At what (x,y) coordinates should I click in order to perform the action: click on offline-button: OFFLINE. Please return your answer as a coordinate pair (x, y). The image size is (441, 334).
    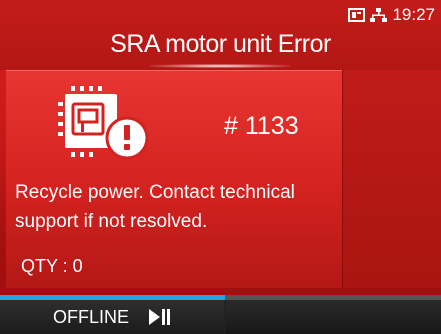
    Looking at the image, I should click on (112, 317).